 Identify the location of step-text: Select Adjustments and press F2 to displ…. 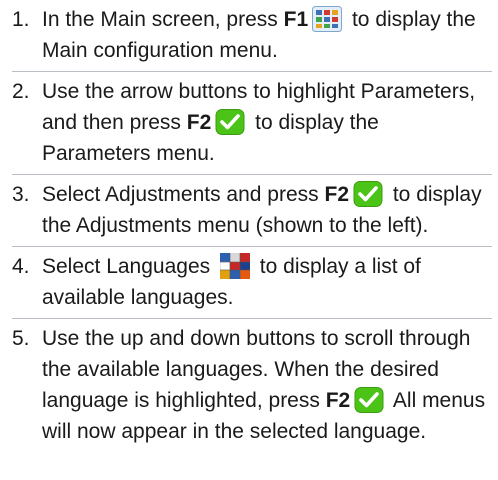
(267, 210).